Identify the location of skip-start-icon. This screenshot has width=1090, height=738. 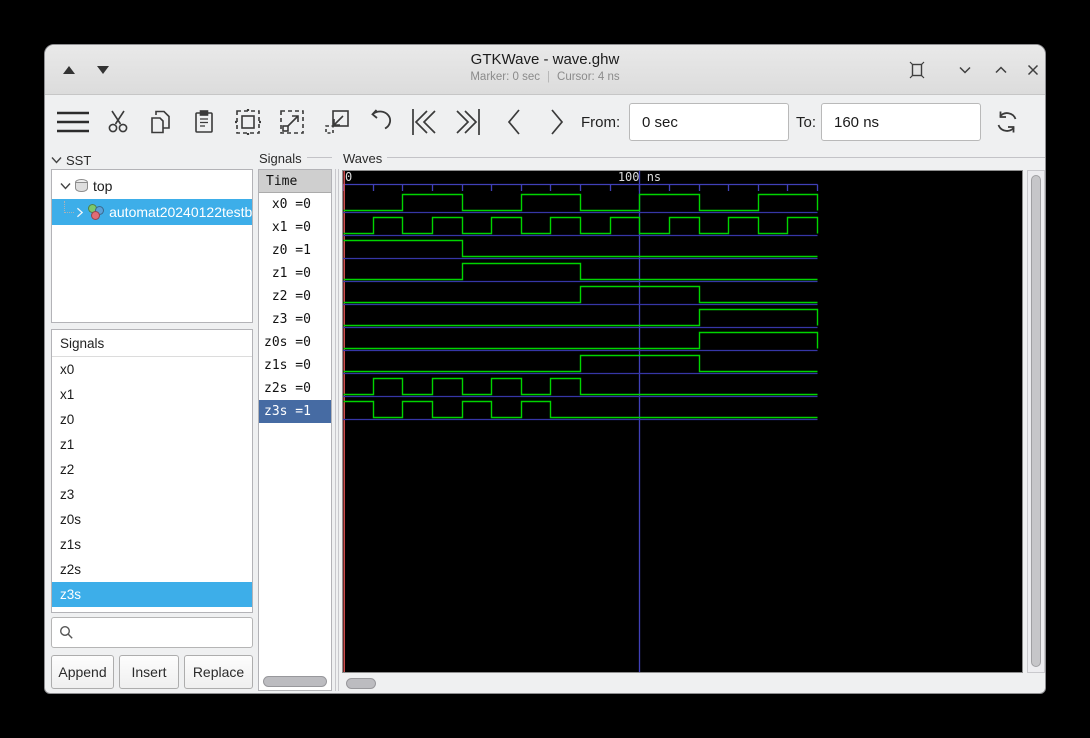
(424, 122).